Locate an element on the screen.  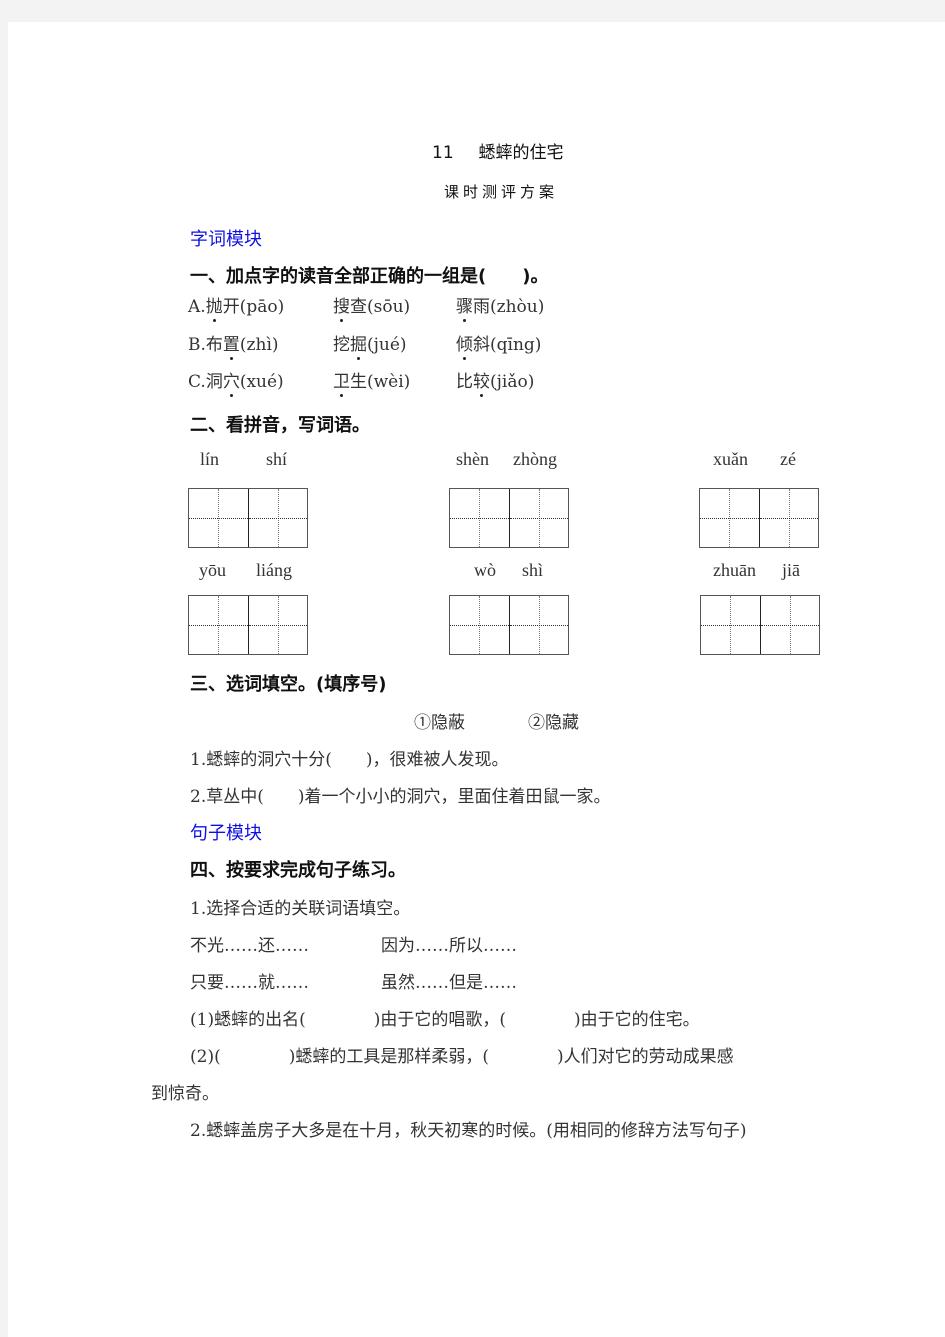
option-c: C.洞穴(xué) is located at coordinates (236, 382).